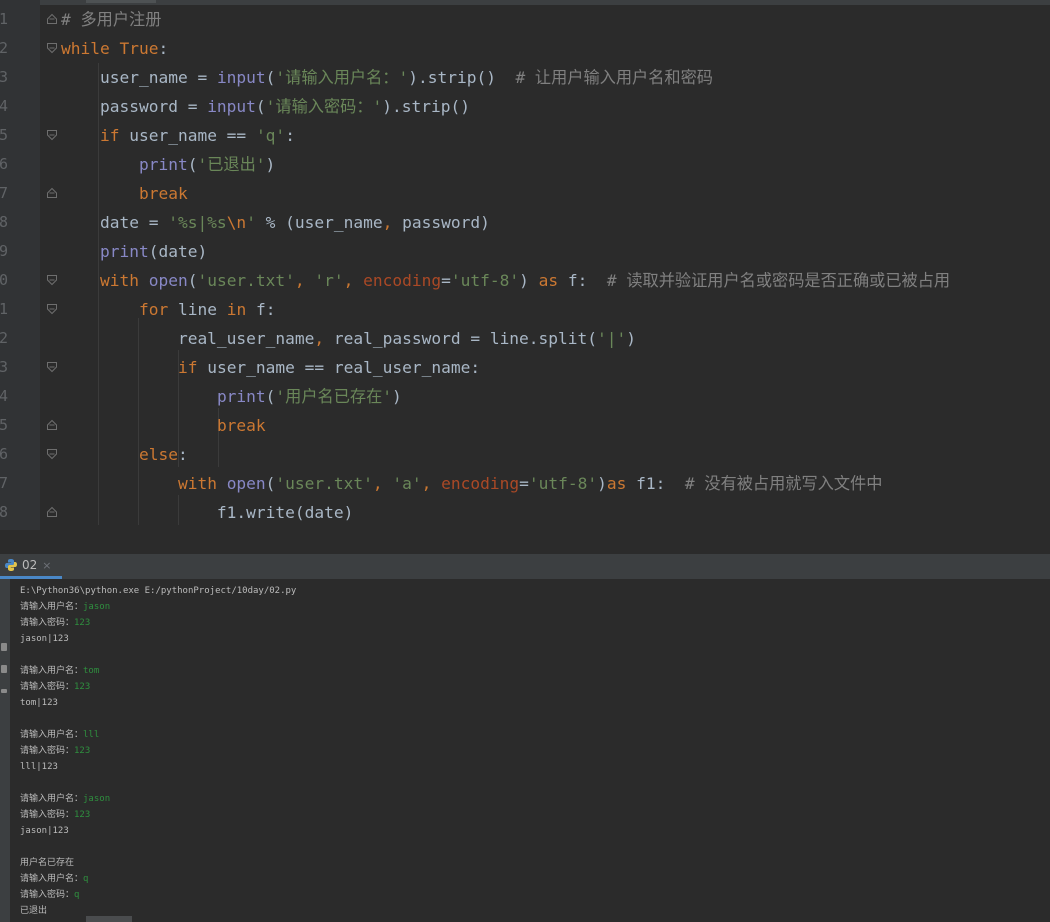 Image resolution: width=1050 pixels, height=922 pixels. I want to click on code-token: real_password = line.split(, so click(461, 338).